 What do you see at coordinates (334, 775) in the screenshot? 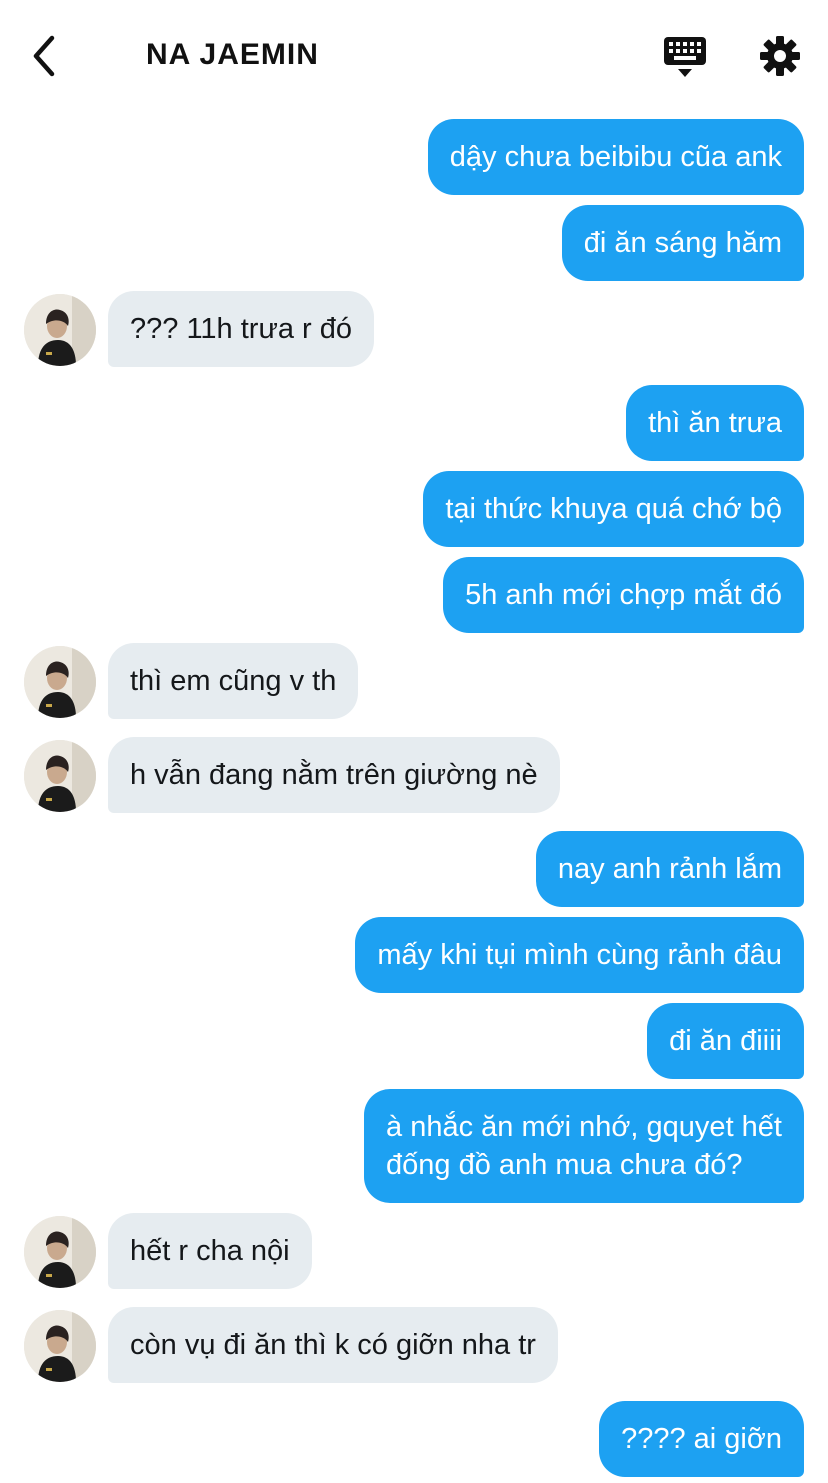
I see `message-bubble: h vẫn đang nằm trên giường nè` at bounding box center [334, 775].